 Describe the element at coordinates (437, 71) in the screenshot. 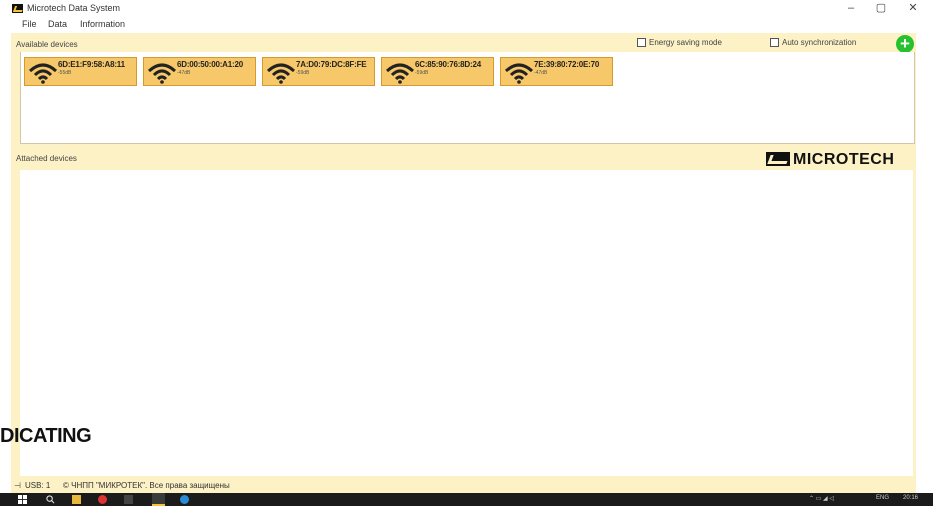

I see `device-card: 6C:85:90:76:8D:24 -59dB` at that location.